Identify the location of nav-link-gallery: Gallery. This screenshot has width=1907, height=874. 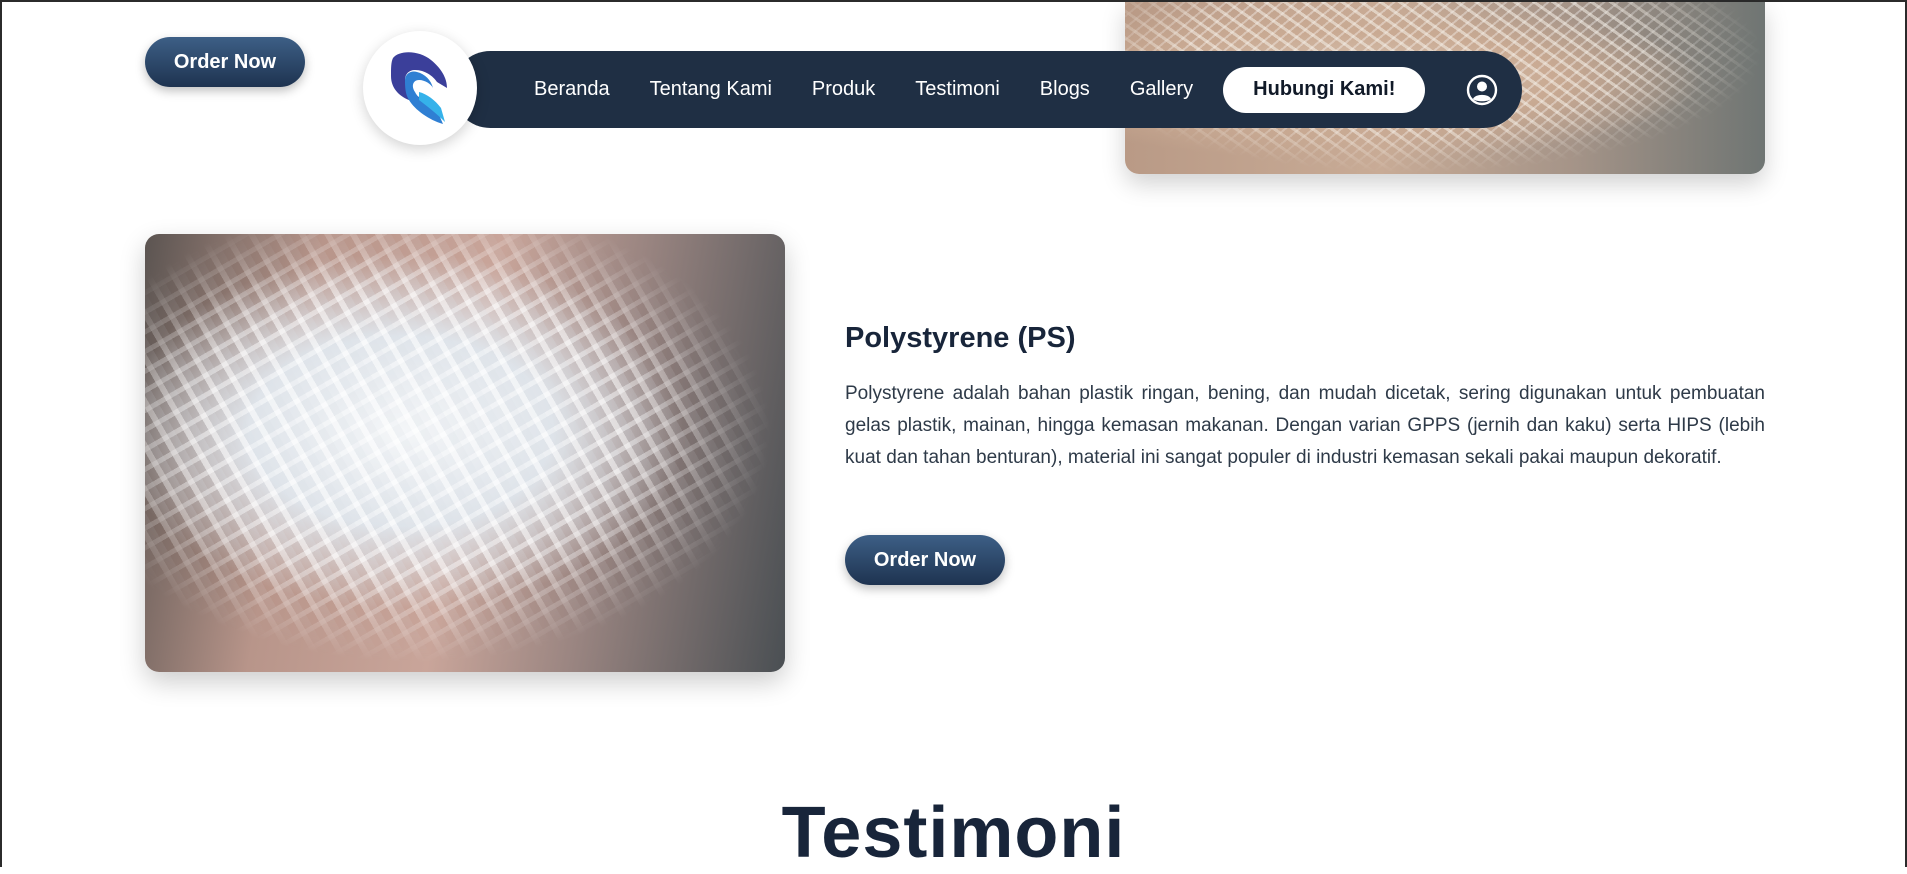
(1161, 89).